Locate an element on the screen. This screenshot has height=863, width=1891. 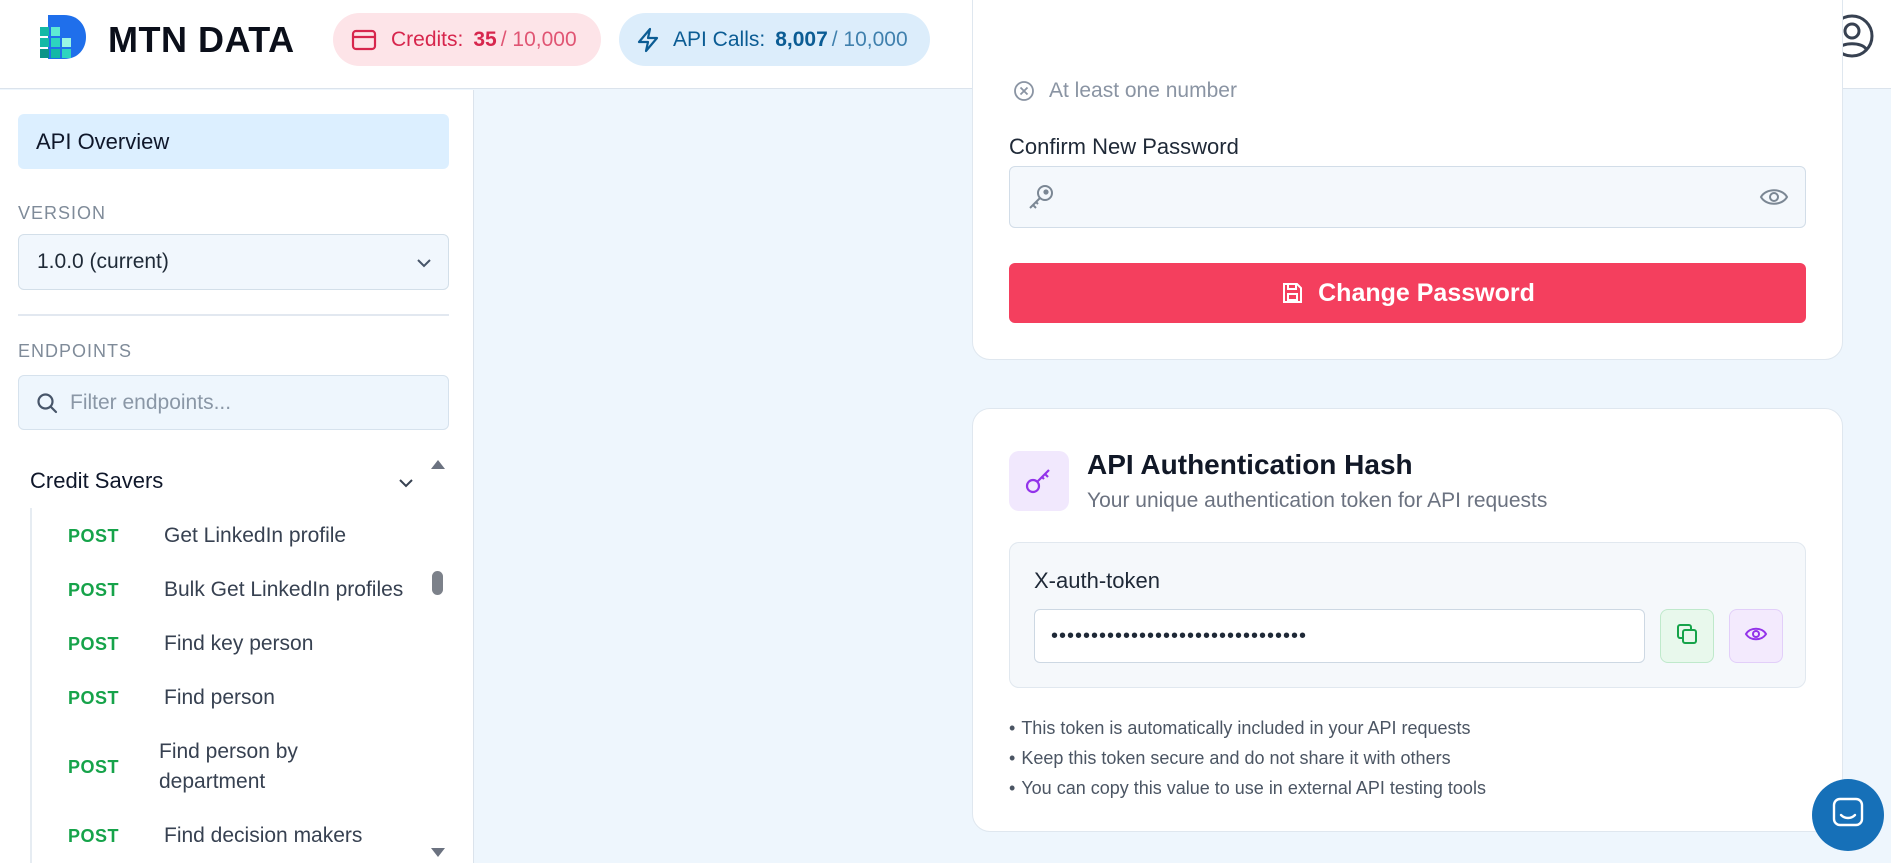
filter-endpoints-box is located at coordinates (233, 402).